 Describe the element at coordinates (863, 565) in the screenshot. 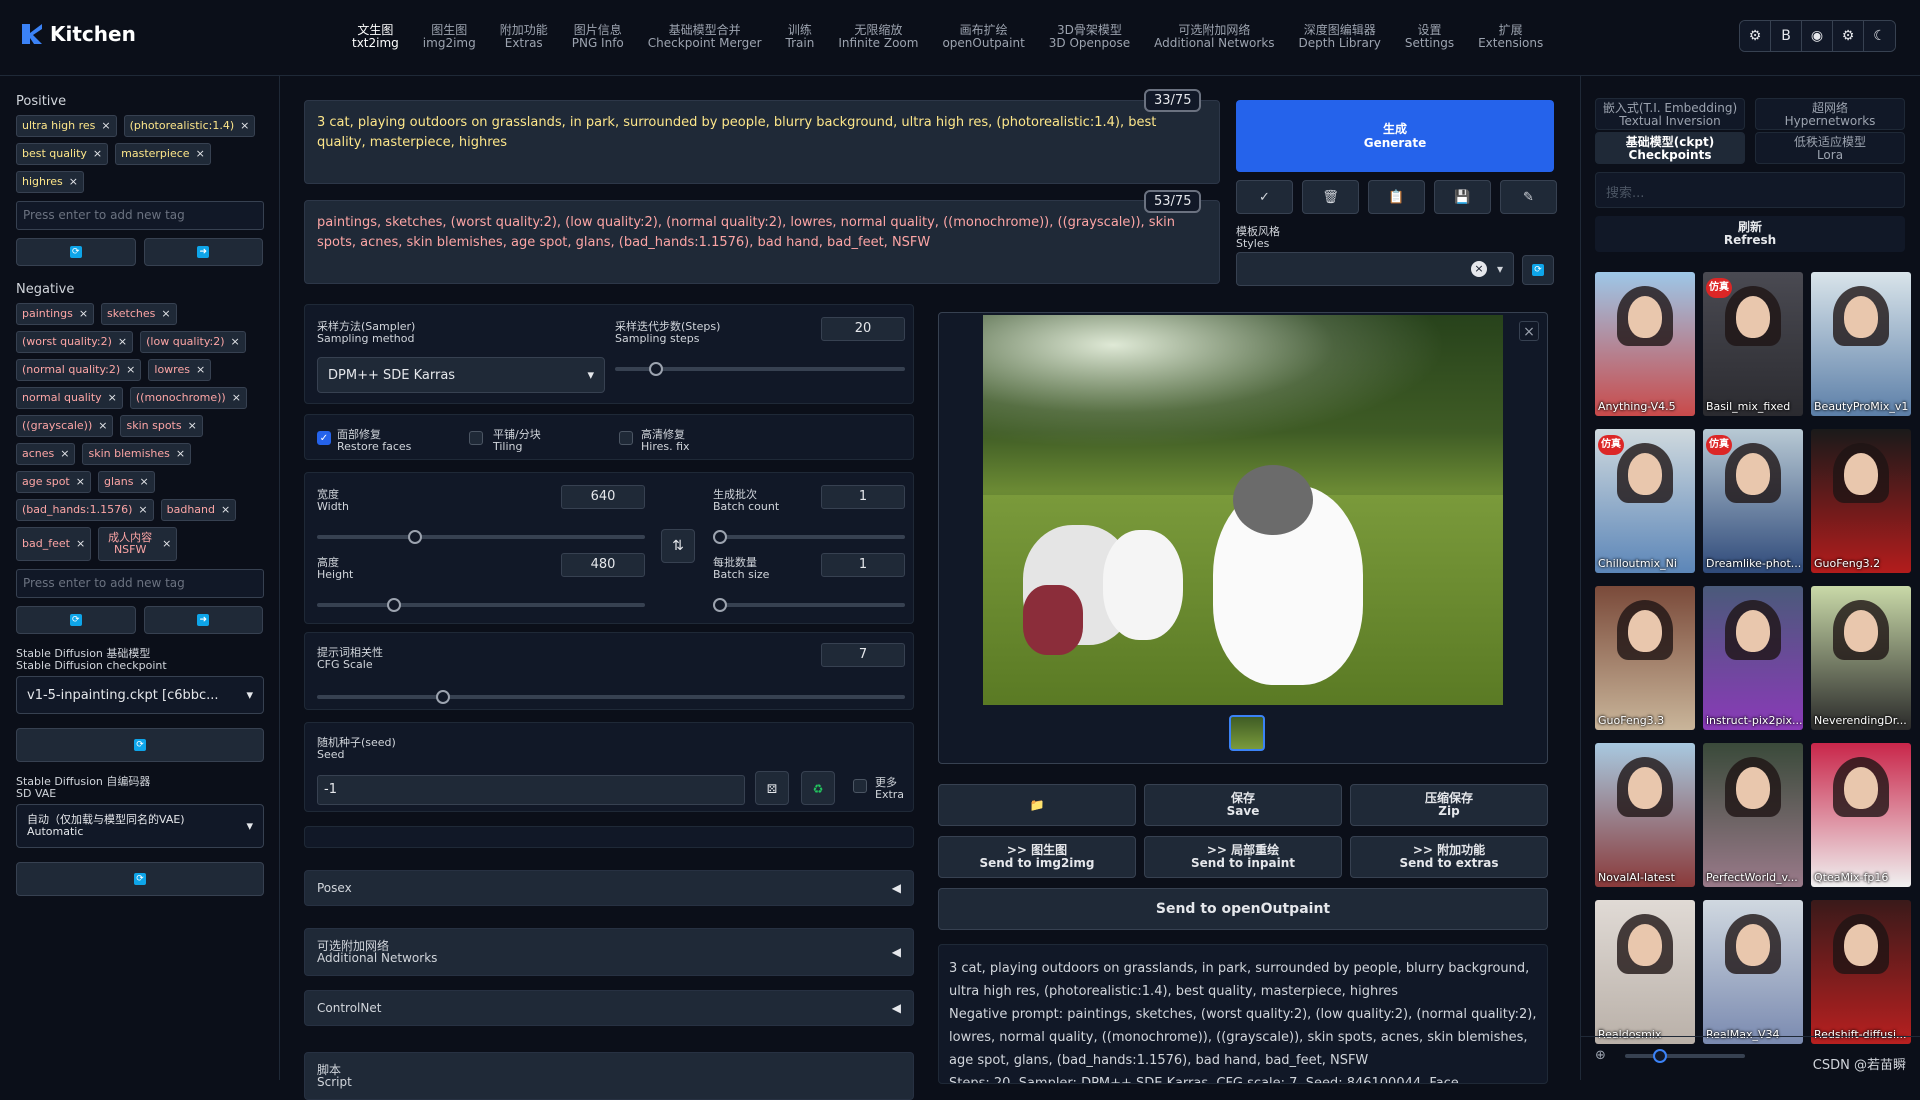

I see `batch-size-input: 1` at that location.